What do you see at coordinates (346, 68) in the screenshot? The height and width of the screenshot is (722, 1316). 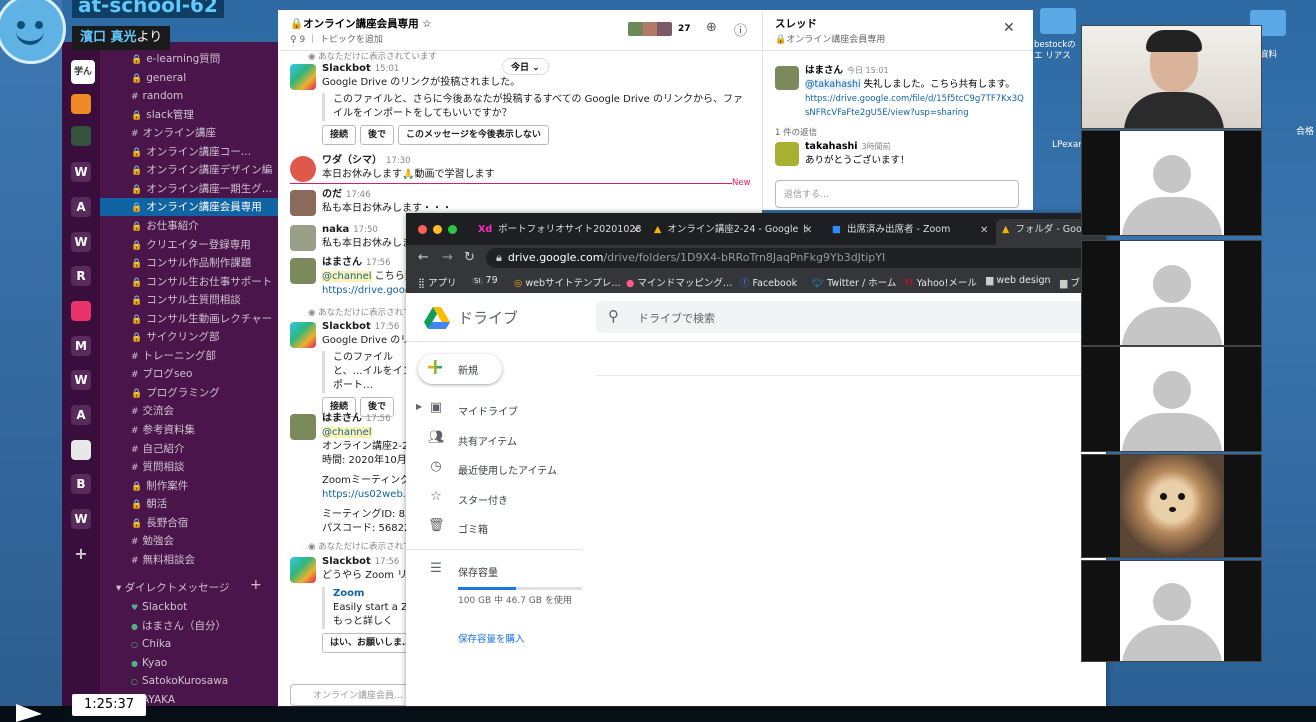 I see `message-author: Slackbot` at bounding box center [346, 68].